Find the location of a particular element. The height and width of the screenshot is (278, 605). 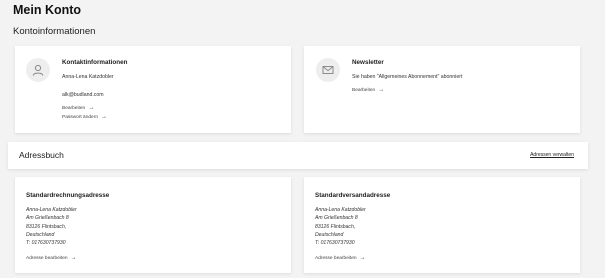

contact-name: Anna-Lena Katzdobler is located at coordinates (88, 77).